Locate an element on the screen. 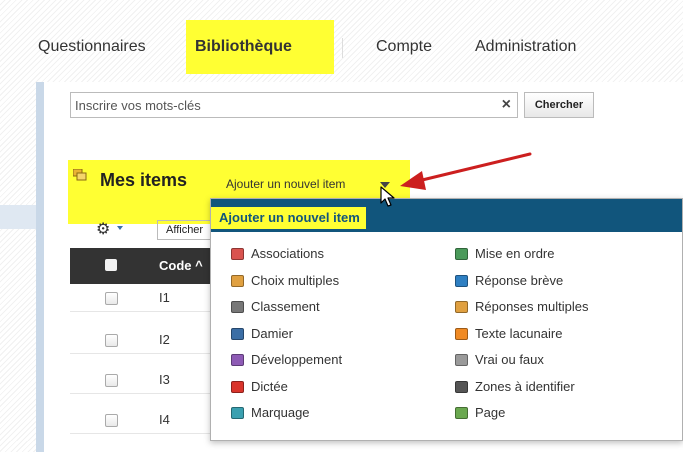 This screenshot has width=683, height=452. row-code: I4 is located at coordinates (164, 419).